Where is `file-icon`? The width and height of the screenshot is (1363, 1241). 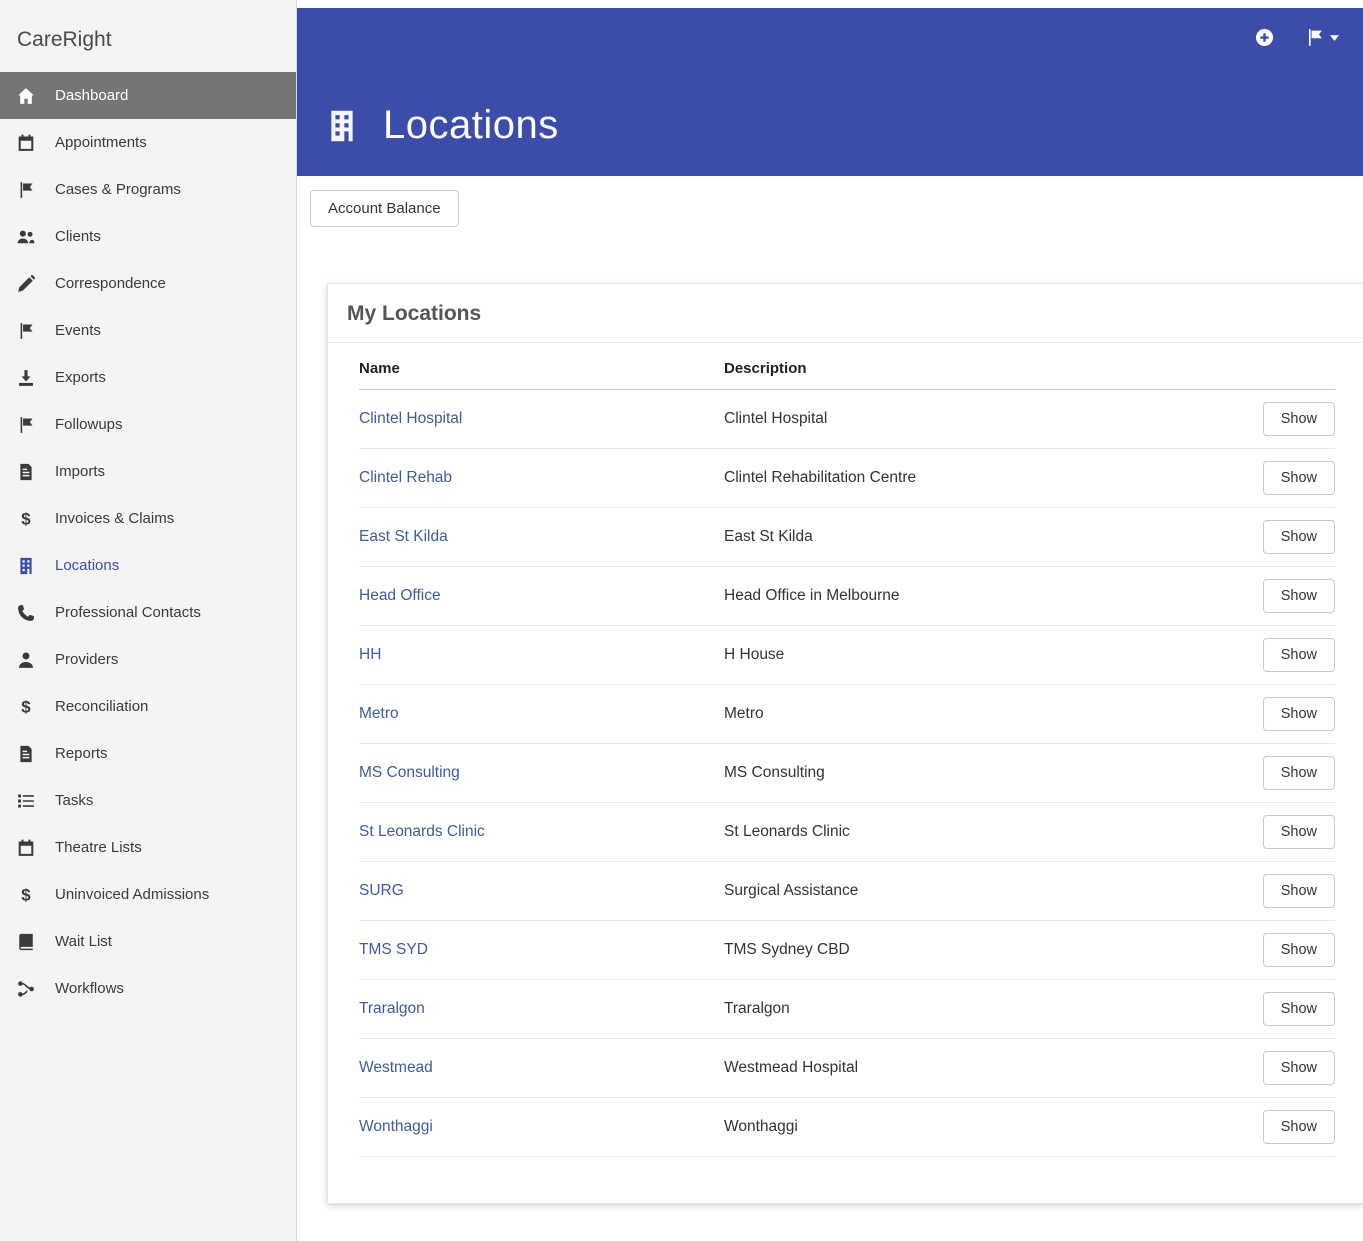
file-icon is located at coordinates (27, 472).